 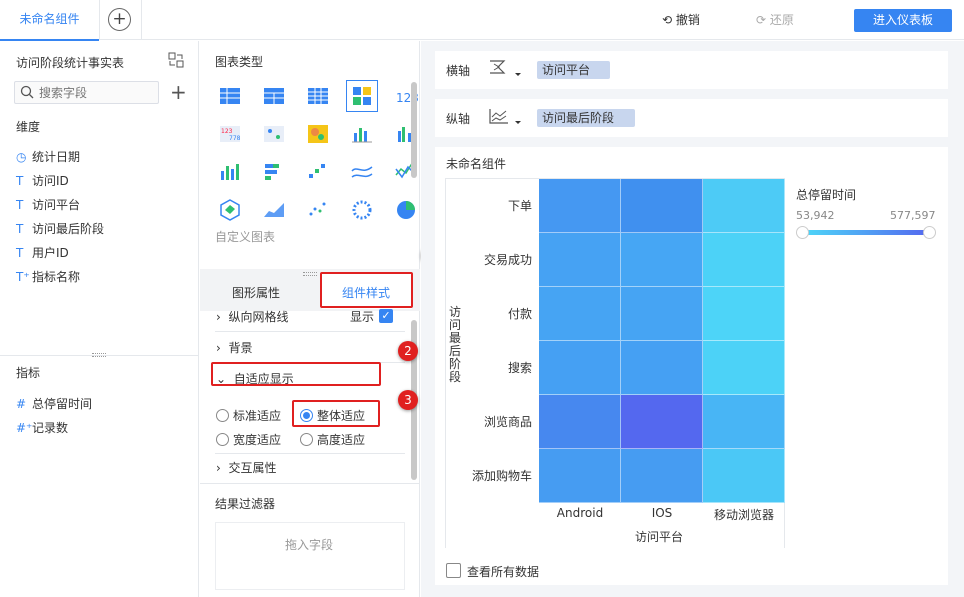 I want to click on legend-max-handle, so click(x=929, y=232).